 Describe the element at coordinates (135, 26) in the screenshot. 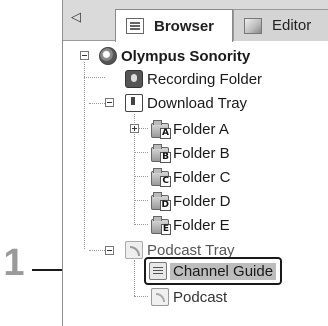

I see `browser-icon` at that location.